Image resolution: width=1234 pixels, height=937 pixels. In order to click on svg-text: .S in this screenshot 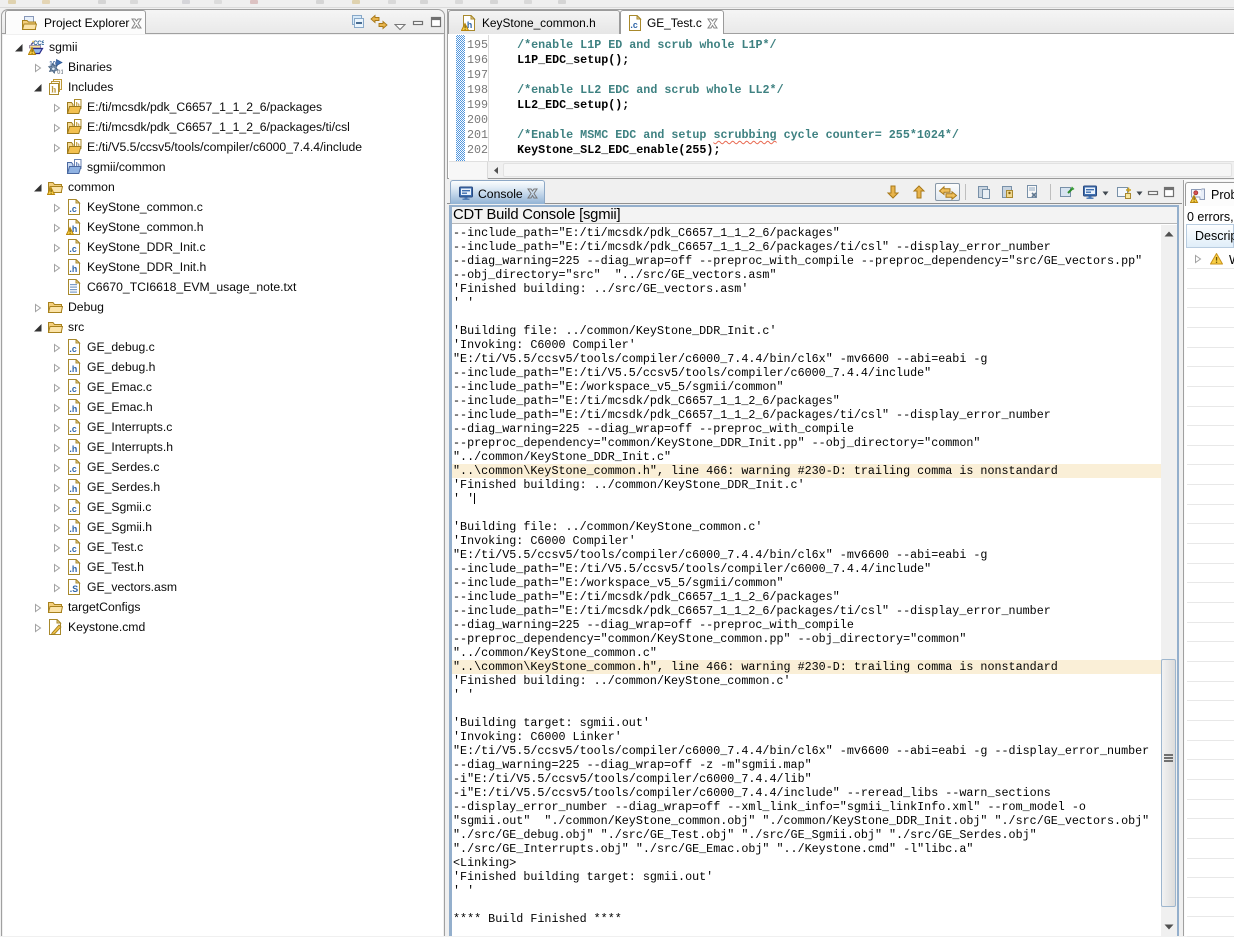, I will do `click(74, 589)`.